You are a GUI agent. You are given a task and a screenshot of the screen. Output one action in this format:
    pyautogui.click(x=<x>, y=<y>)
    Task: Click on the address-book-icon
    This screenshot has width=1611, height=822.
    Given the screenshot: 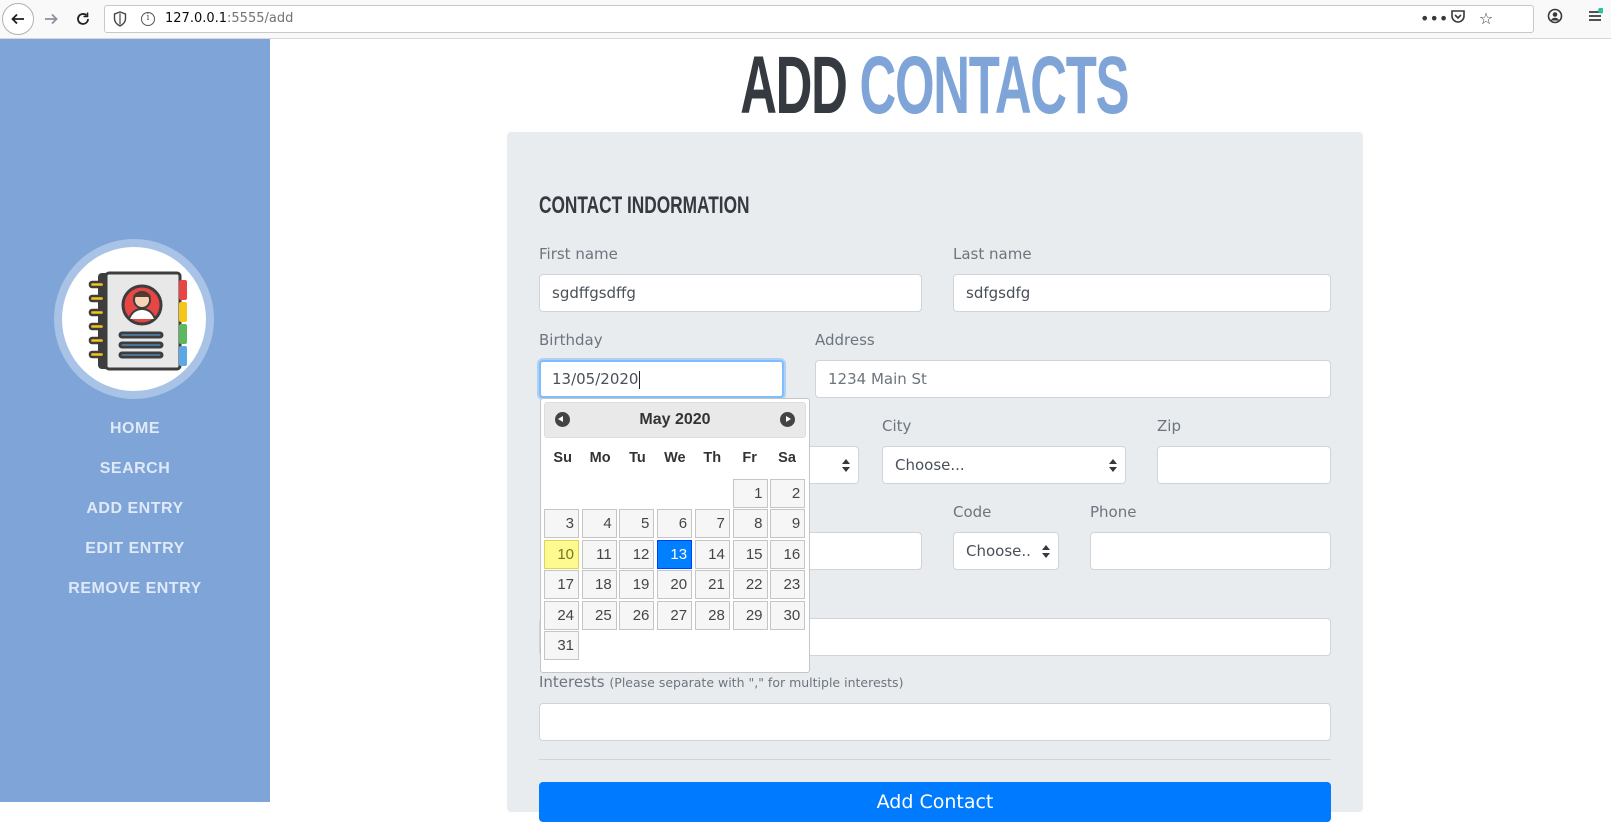 What is the action you would take?
    pyautogui.click(x=137, y=321)
    